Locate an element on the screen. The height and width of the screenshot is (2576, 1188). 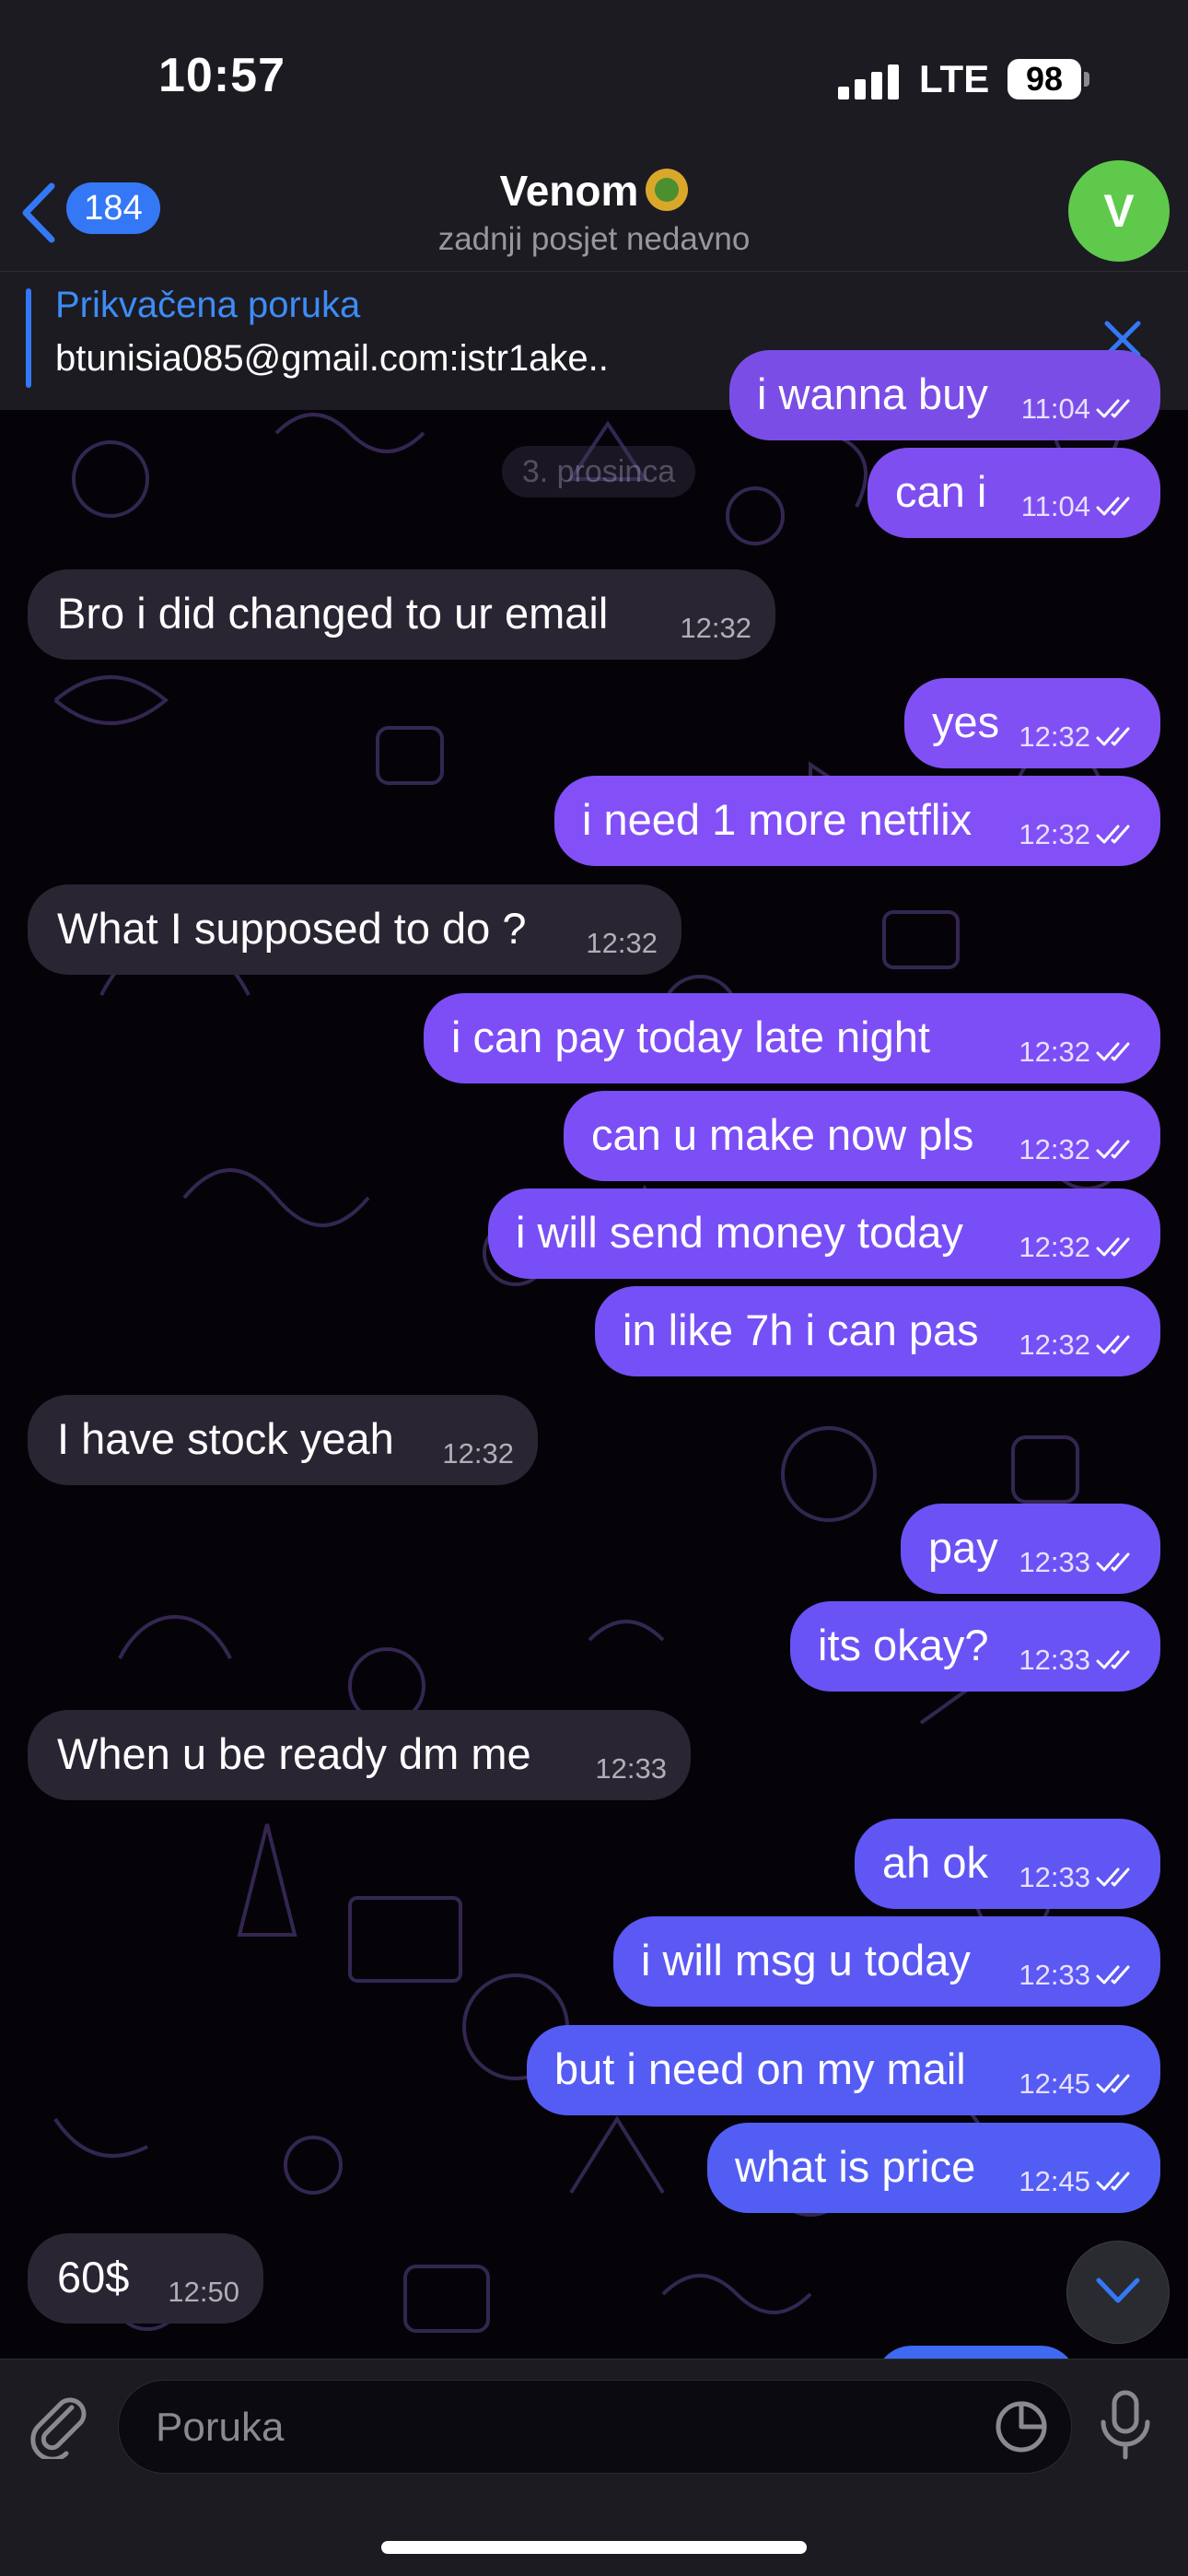
message-time: 12:50 is located at coordinates (203, 2292).